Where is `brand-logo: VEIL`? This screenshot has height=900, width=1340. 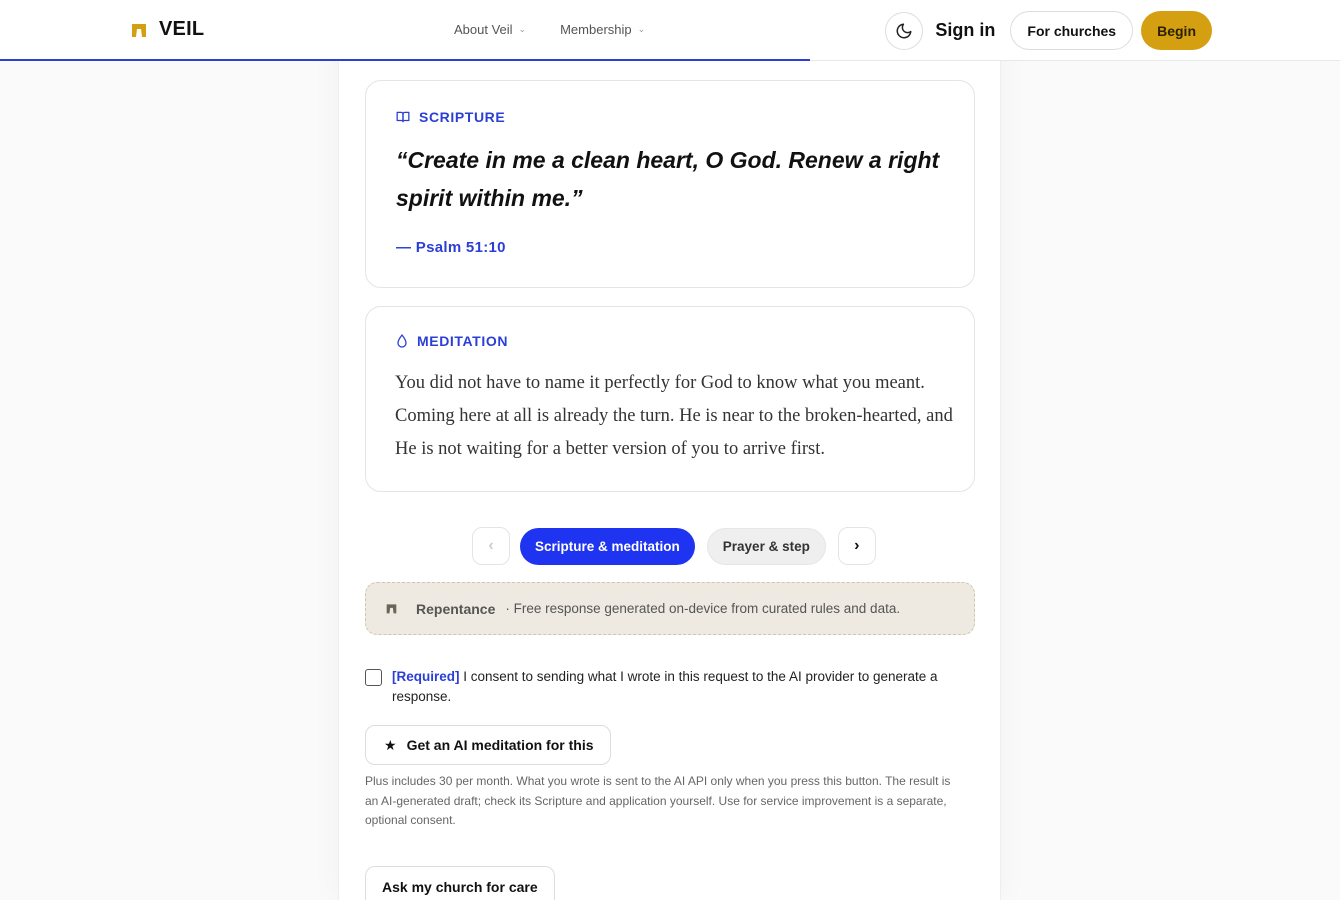
brand-logo: VEIL is located at coordinates (167, 29).